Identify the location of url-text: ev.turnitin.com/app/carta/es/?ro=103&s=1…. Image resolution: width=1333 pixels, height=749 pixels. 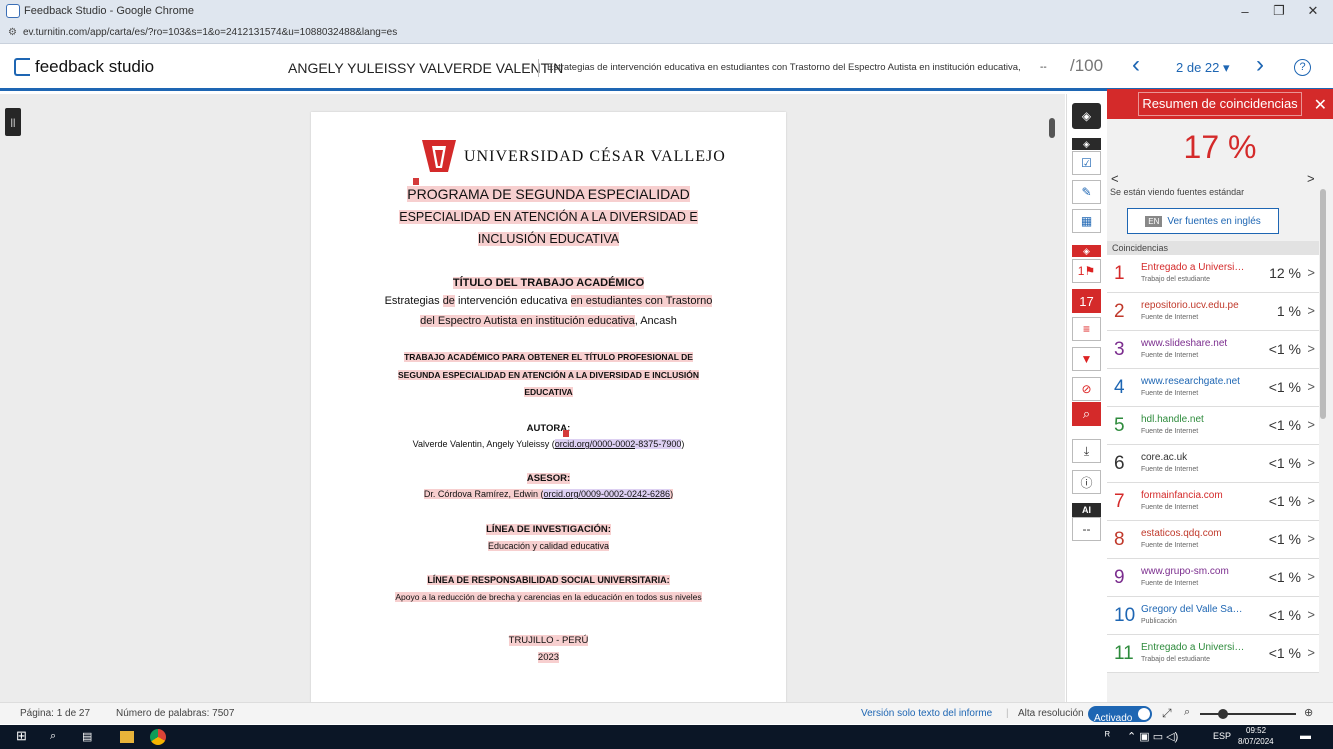
(210, 32).